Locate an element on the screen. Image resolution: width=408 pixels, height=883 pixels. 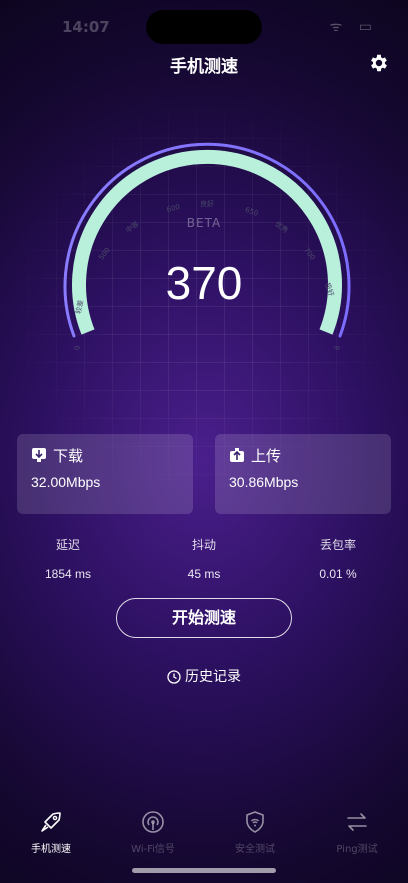
upload-card: 上传 30.86Mbps is located at coordinates (303, 474).